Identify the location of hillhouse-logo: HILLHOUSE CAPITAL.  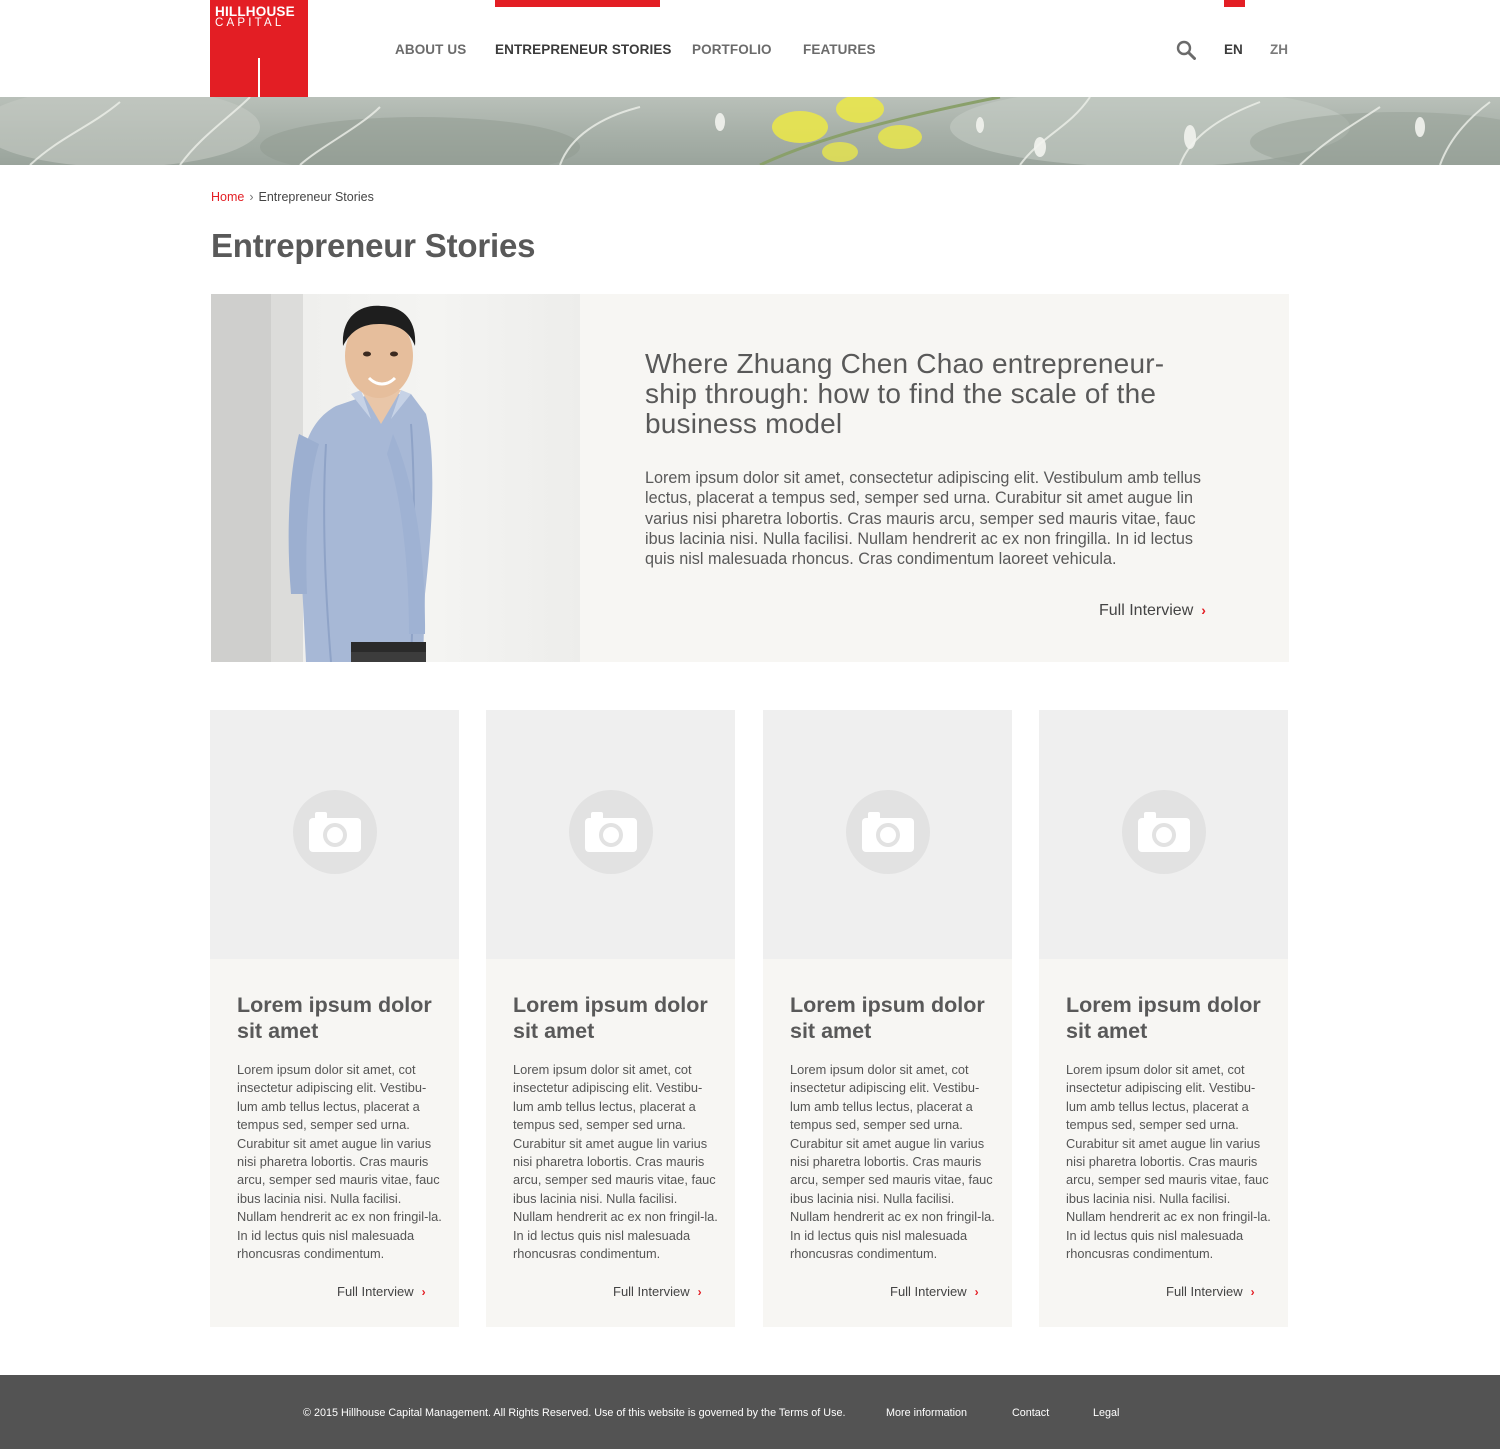
(259, 48).